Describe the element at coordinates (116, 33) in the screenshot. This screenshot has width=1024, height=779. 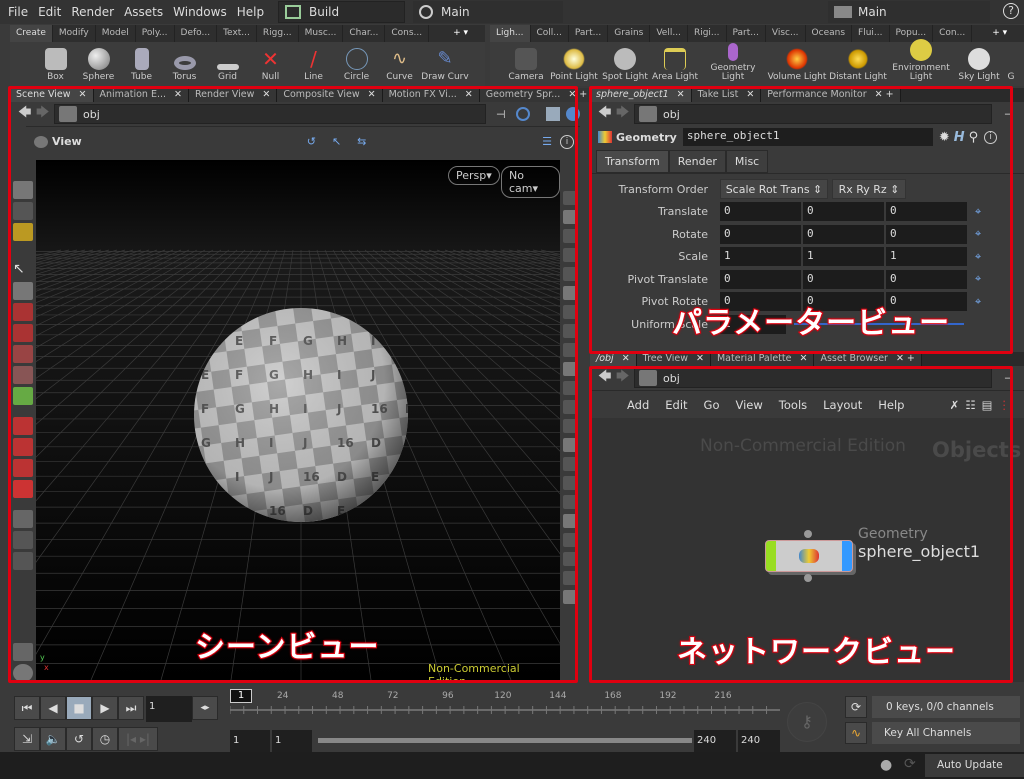
I see `shelf-tab: Model` at that location.